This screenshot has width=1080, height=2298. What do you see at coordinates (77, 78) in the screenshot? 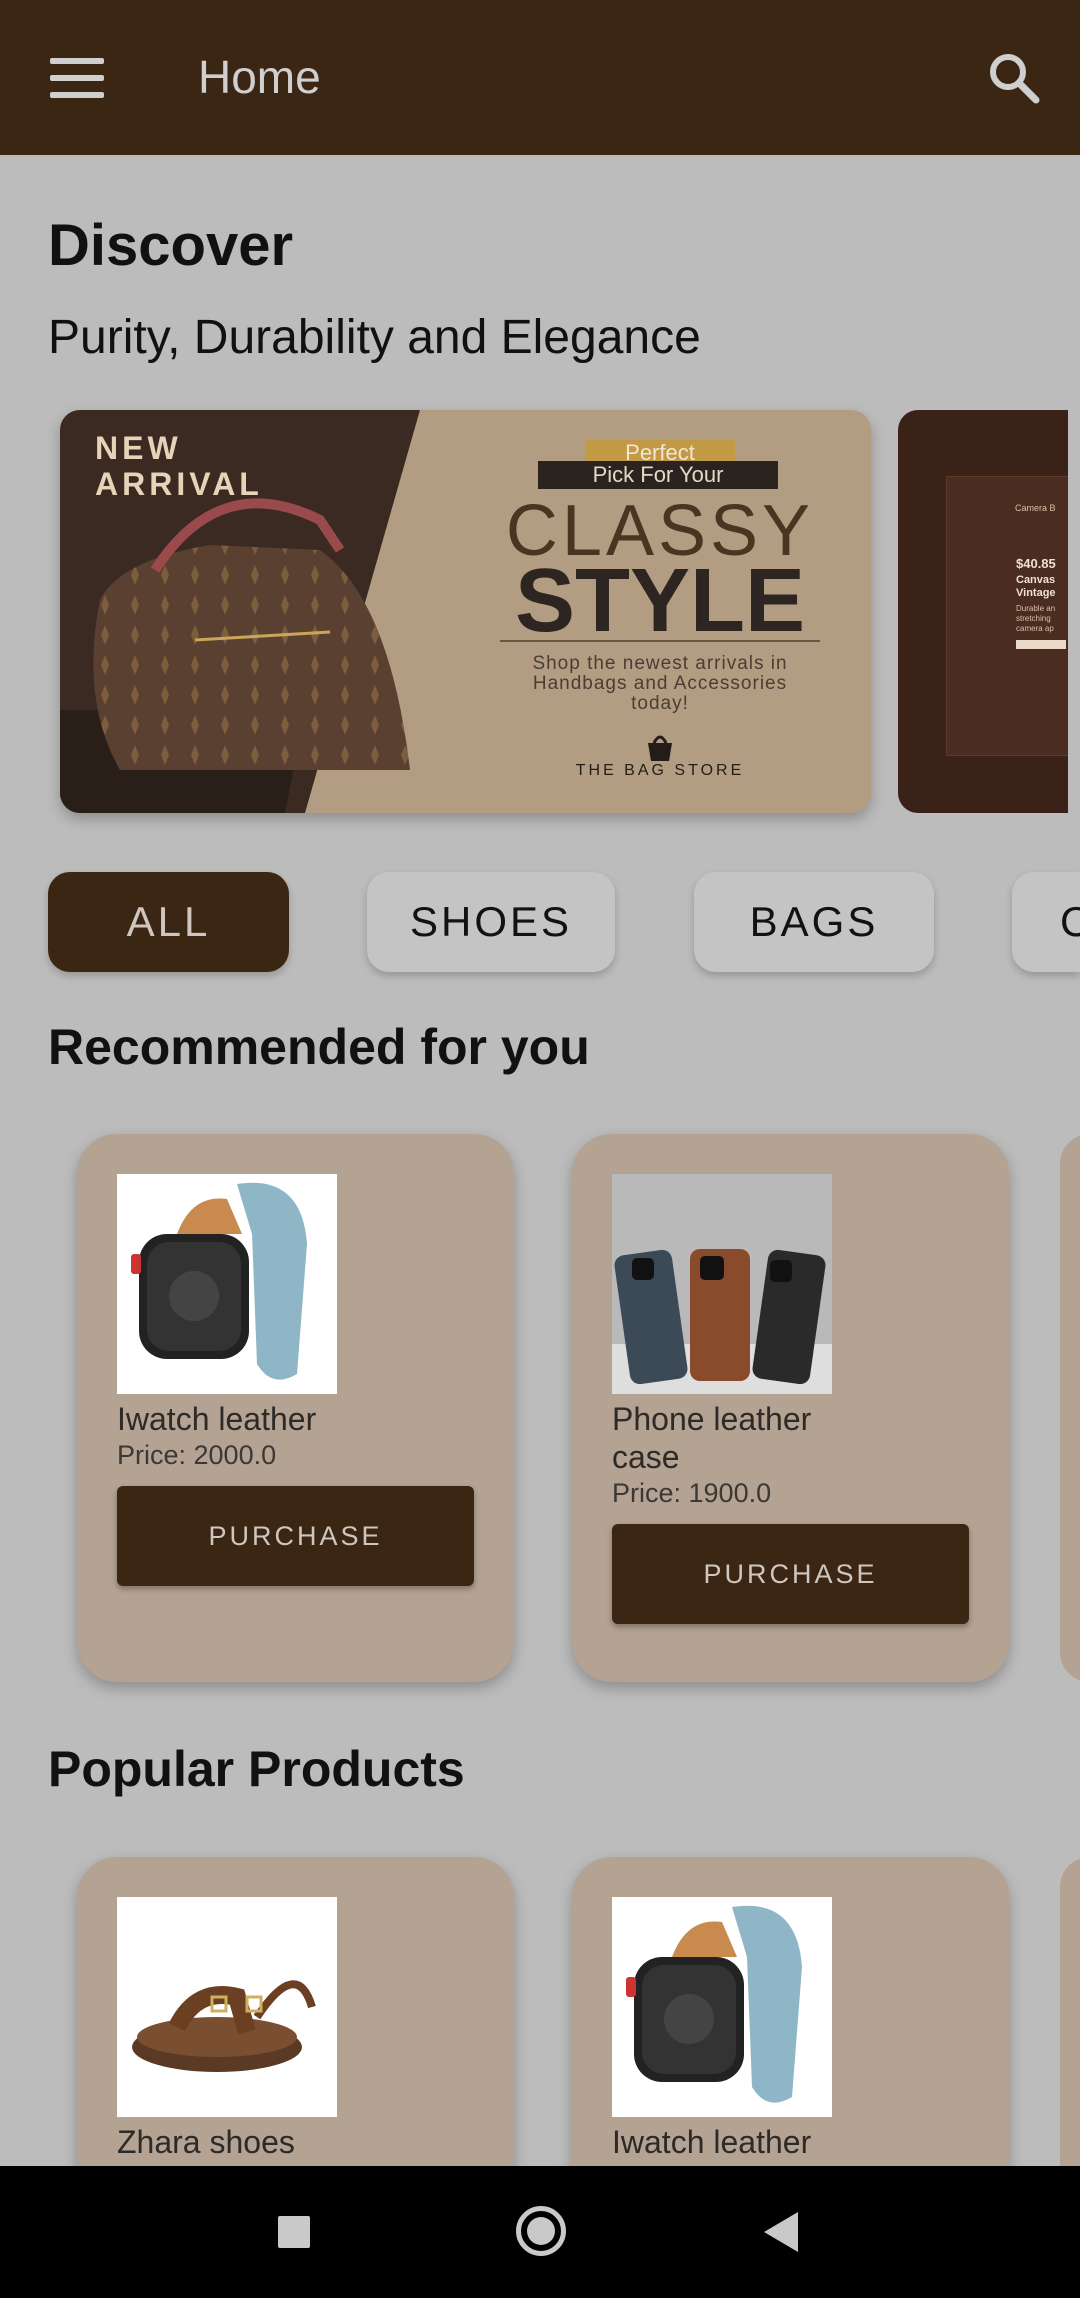
I see `menu-icon` at bounding box center [77, 78].